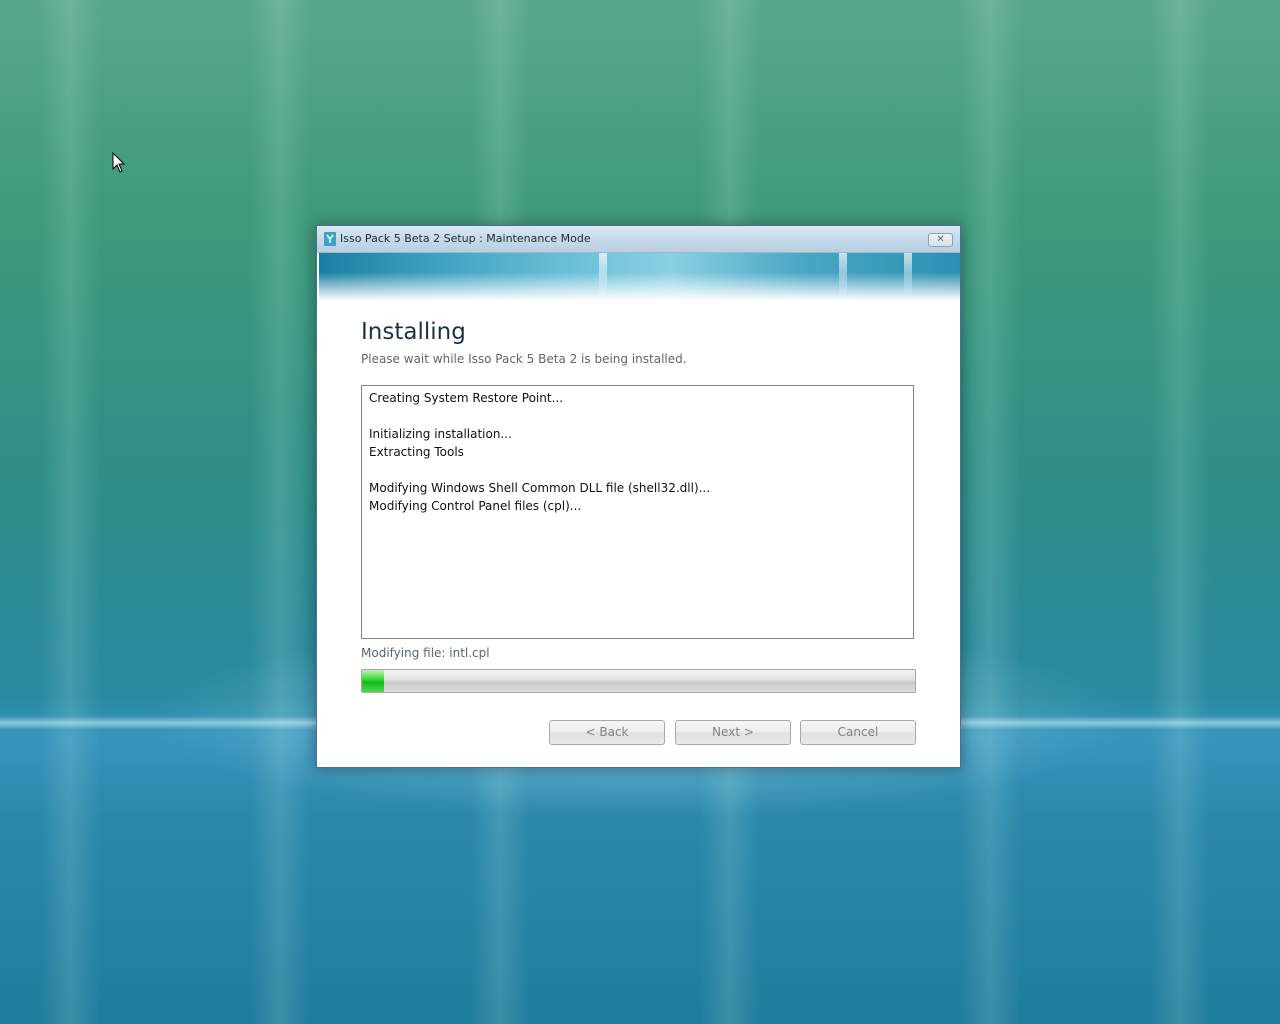  Describe the element at coordinates (733, 732) in the screenshot. I see `next-button: Next >` at that location.